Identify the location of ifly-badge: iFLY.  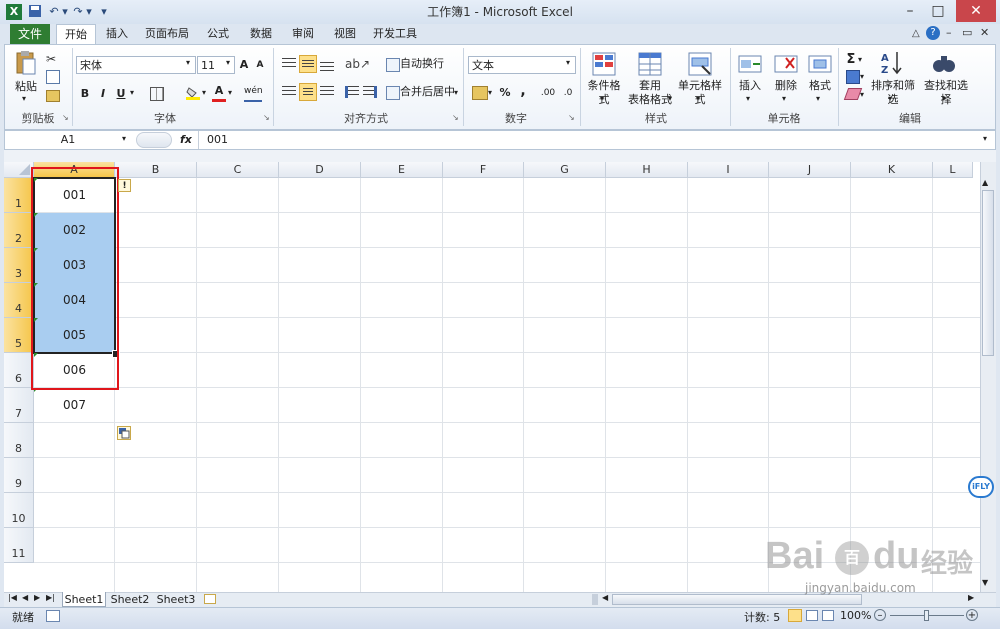
(981, 487).